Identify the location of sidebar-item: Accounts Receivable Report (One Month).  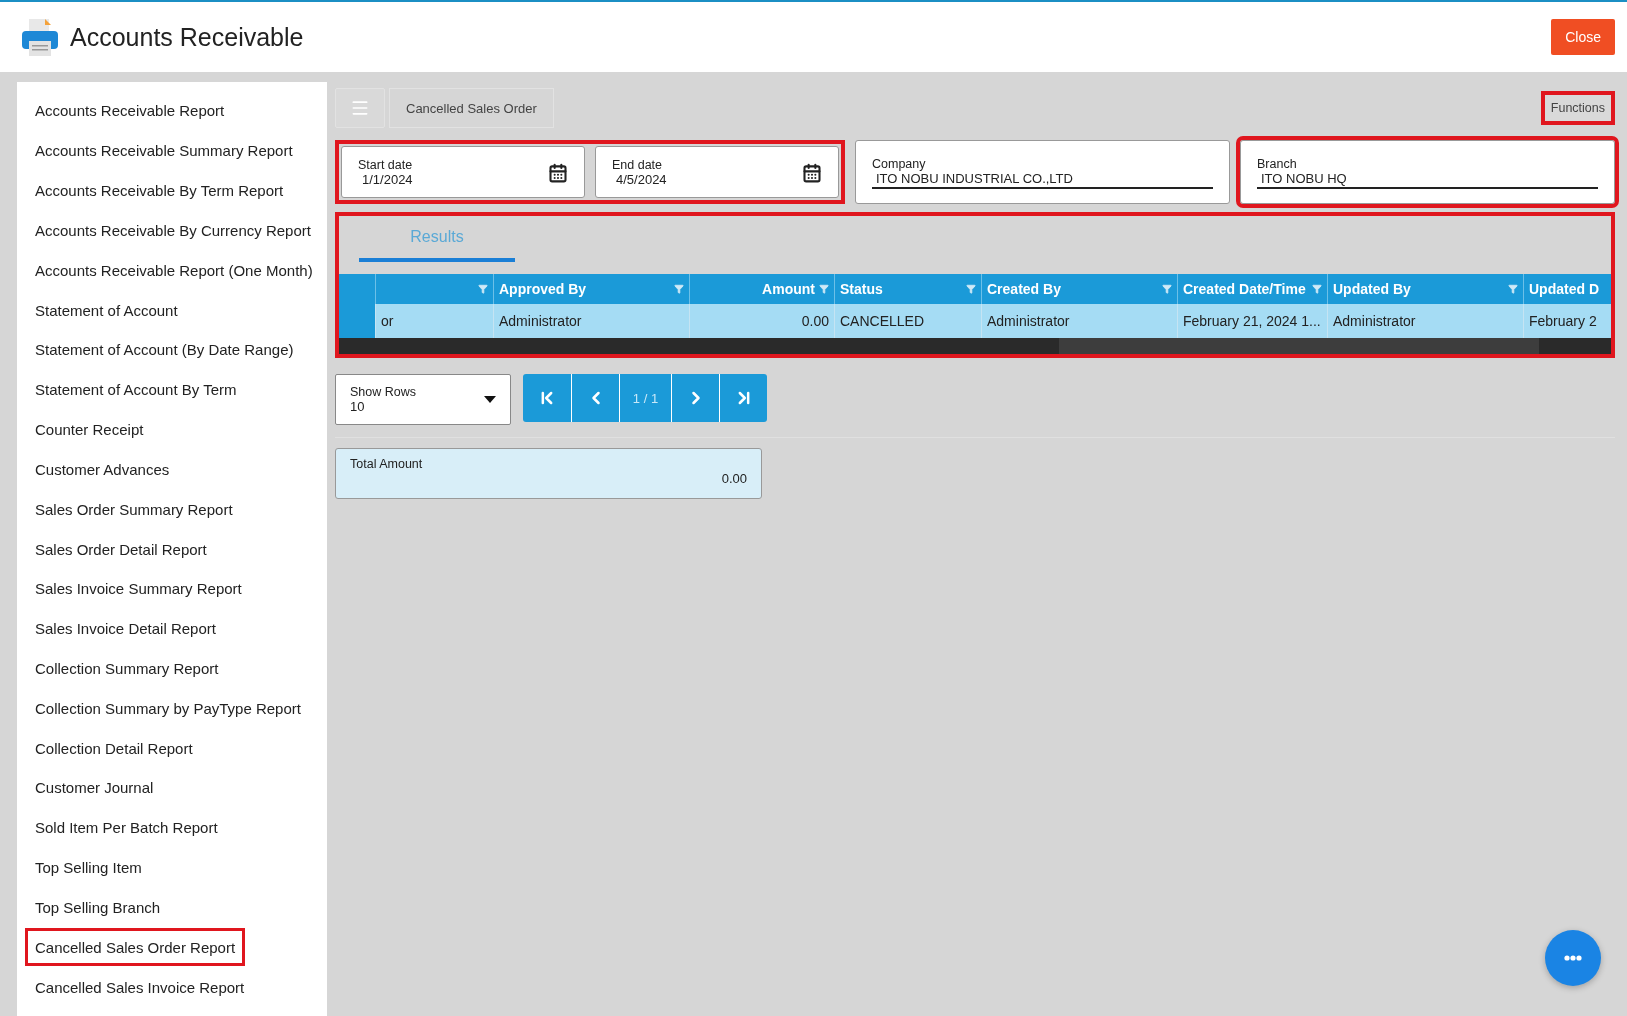
(174, 270).